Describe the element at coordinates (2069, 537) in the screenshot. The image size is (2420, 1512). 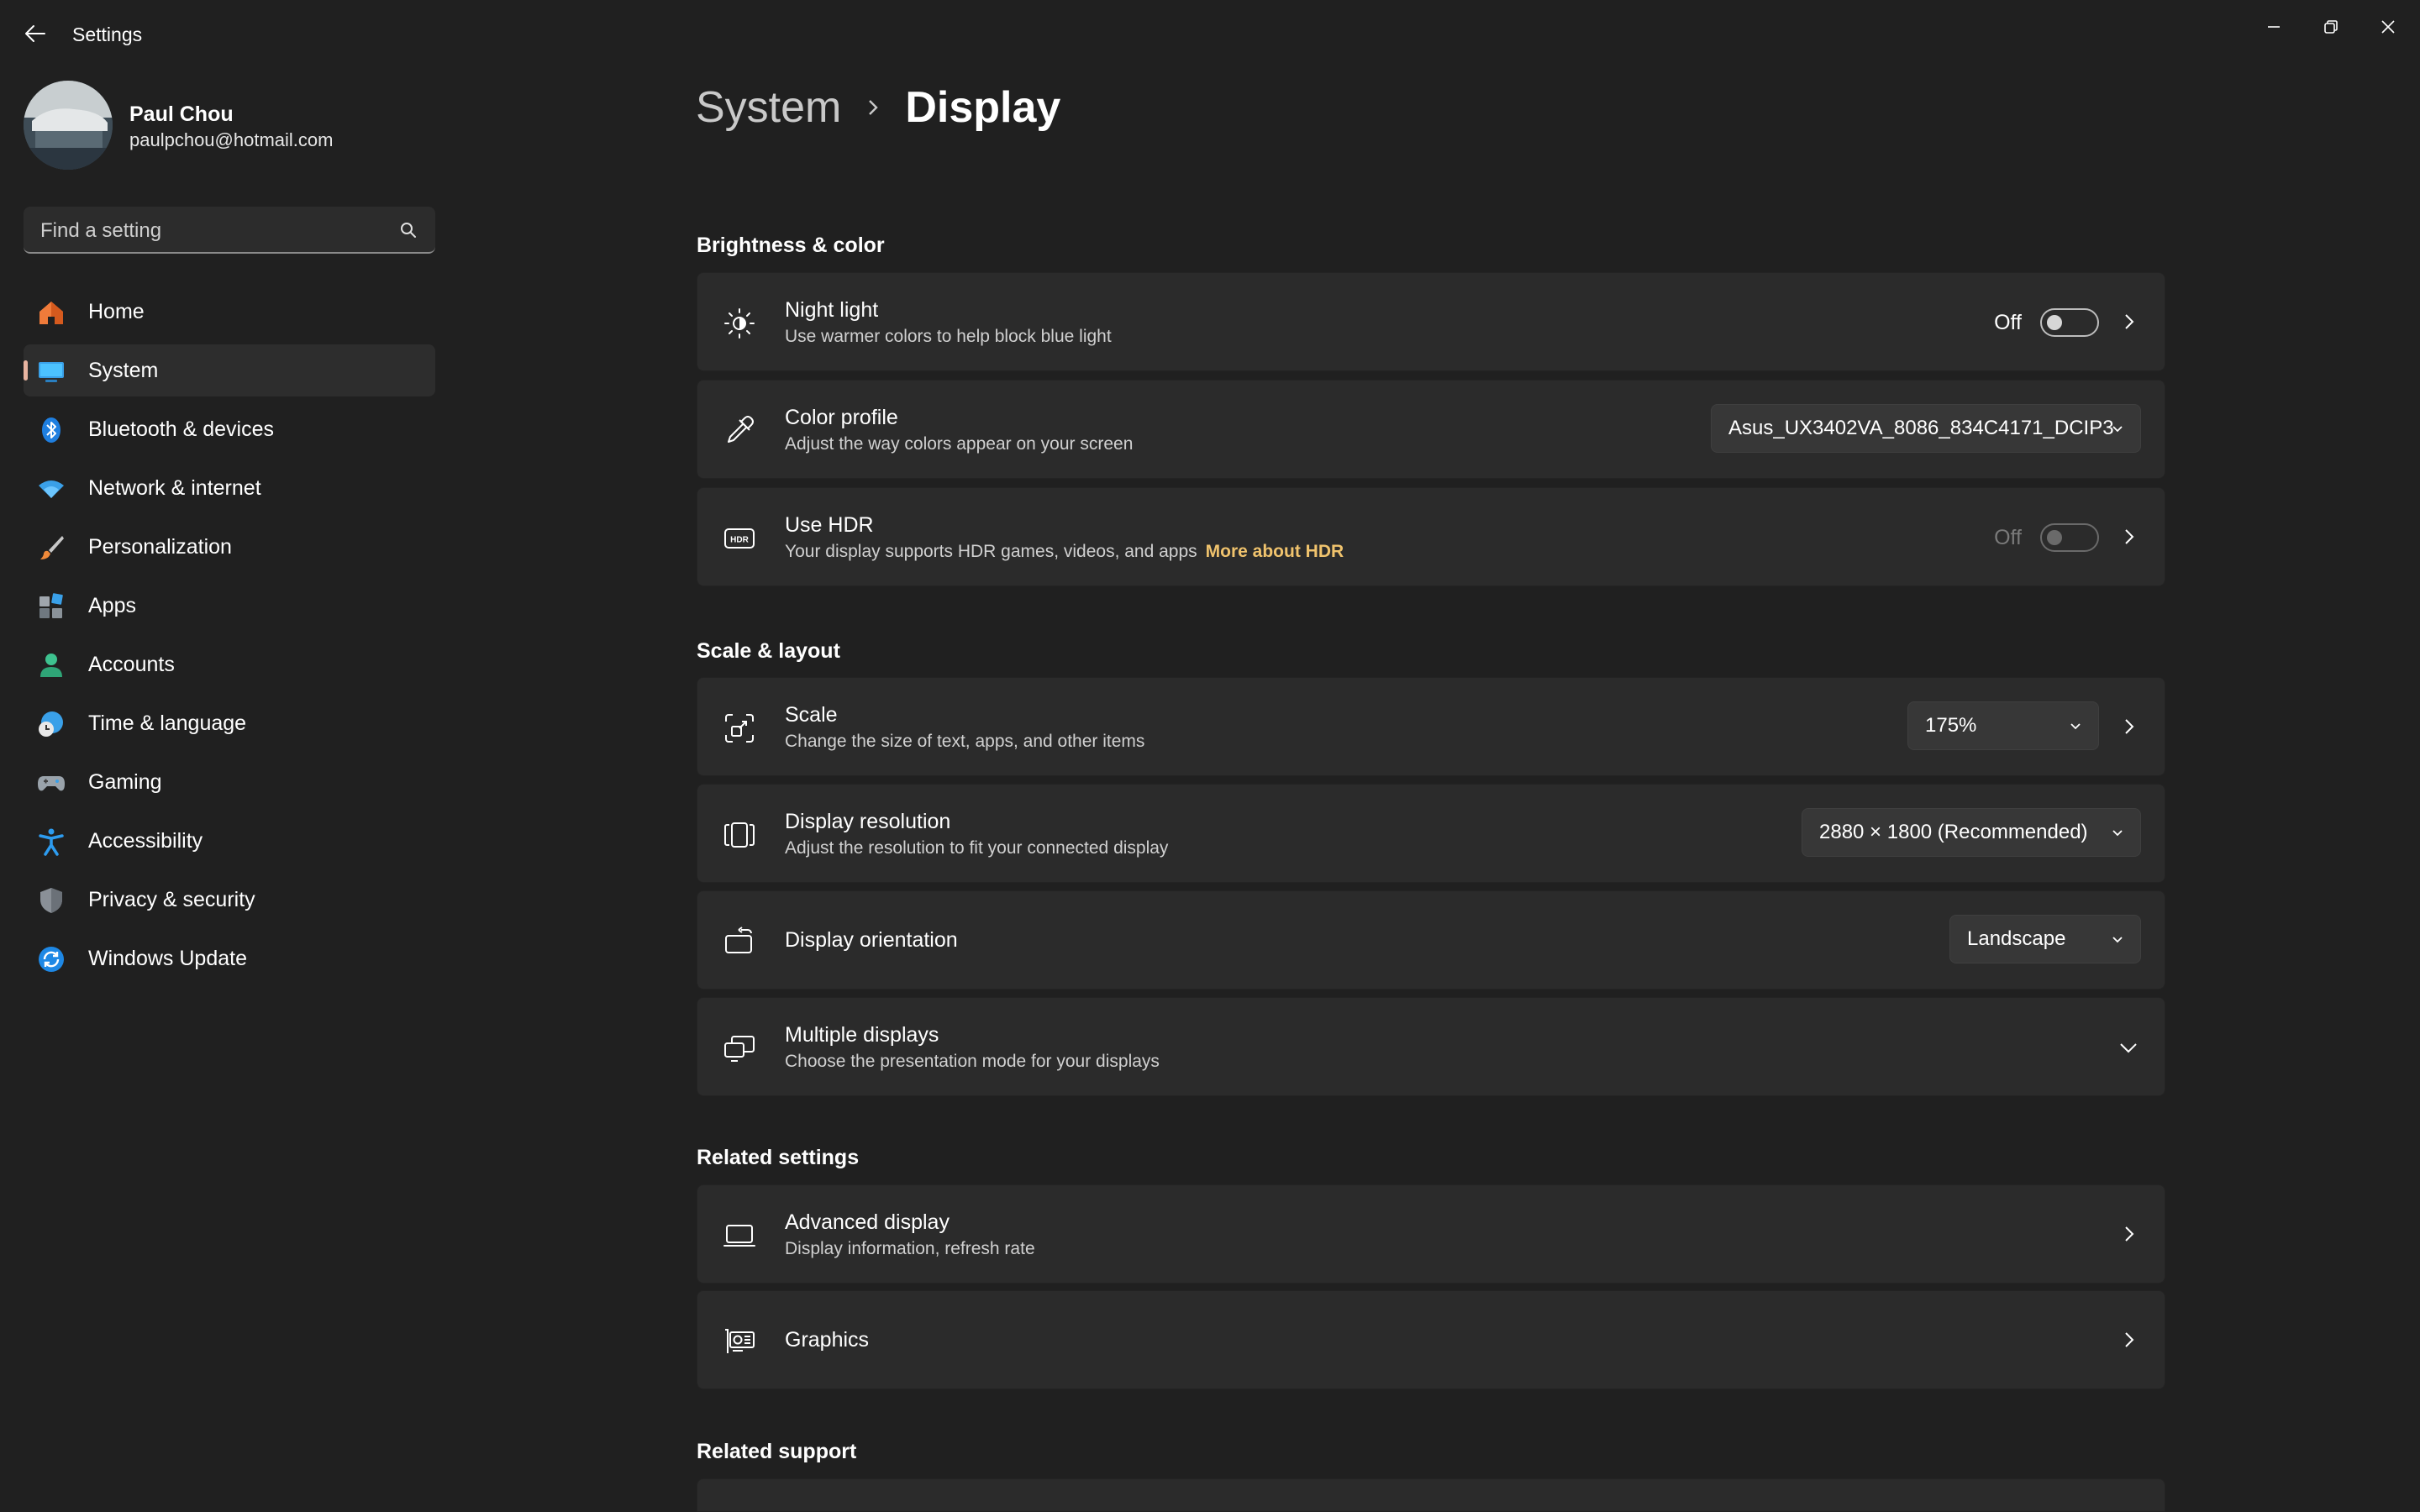
I see `hdr-toggle` at that location.